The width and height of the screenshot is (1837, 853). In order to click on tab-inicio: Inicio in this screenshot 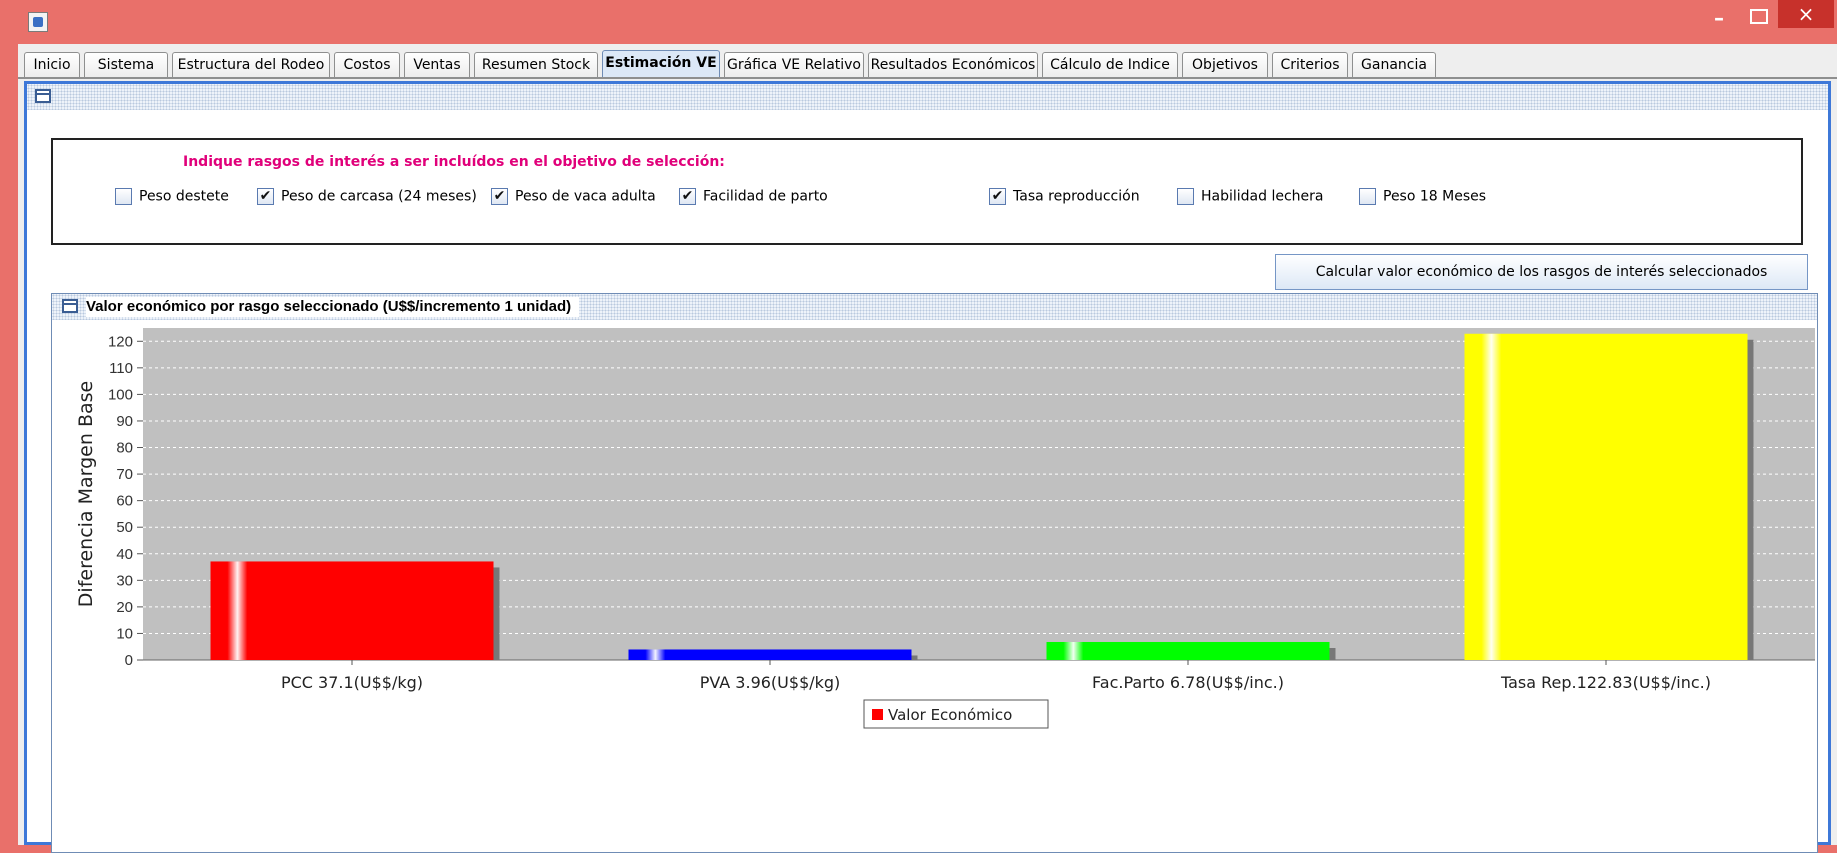, I will do `click(52, 65)`.